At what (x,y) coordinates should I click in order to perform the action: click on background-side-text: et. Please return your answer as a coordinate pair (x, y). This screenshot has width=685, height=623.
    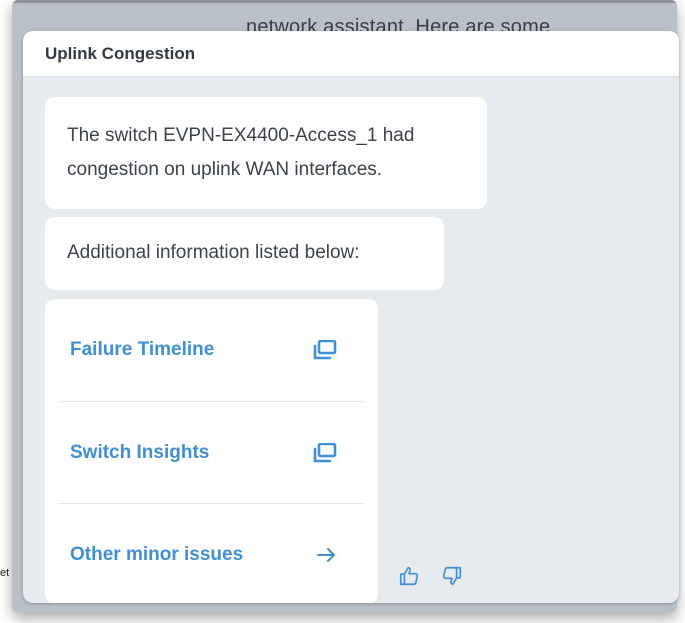
    Looking at the image, I should click on (5, 573).